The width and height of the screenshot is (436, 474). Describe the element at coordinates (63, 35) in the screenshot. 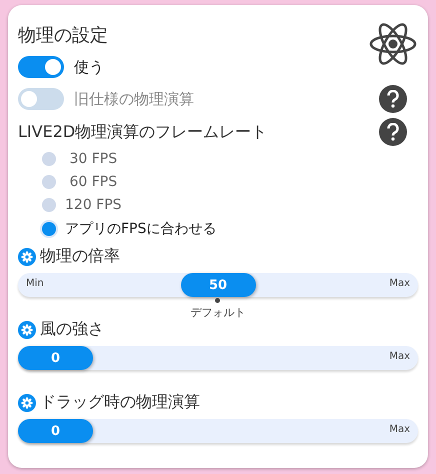

I see `settings-title: 物理の設定` at that location.